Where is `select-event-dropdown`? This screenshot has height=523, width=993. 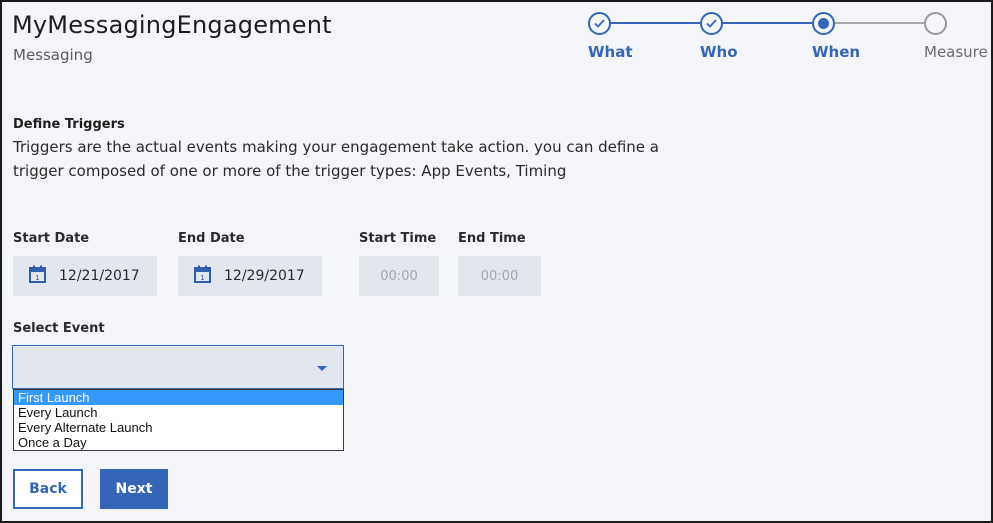
select-event-dropdown is located at coordinates (178, 367).